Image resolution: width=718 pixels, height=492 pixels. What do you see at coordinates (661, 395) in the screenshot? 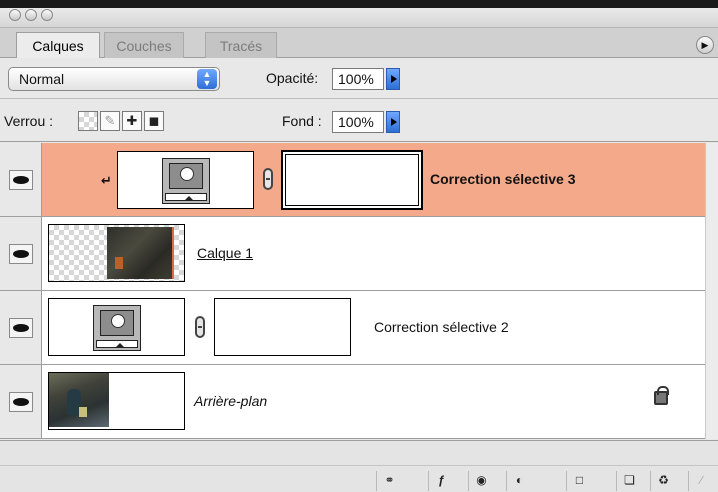
I see `lock-icon` at bounding box center [661, 395].